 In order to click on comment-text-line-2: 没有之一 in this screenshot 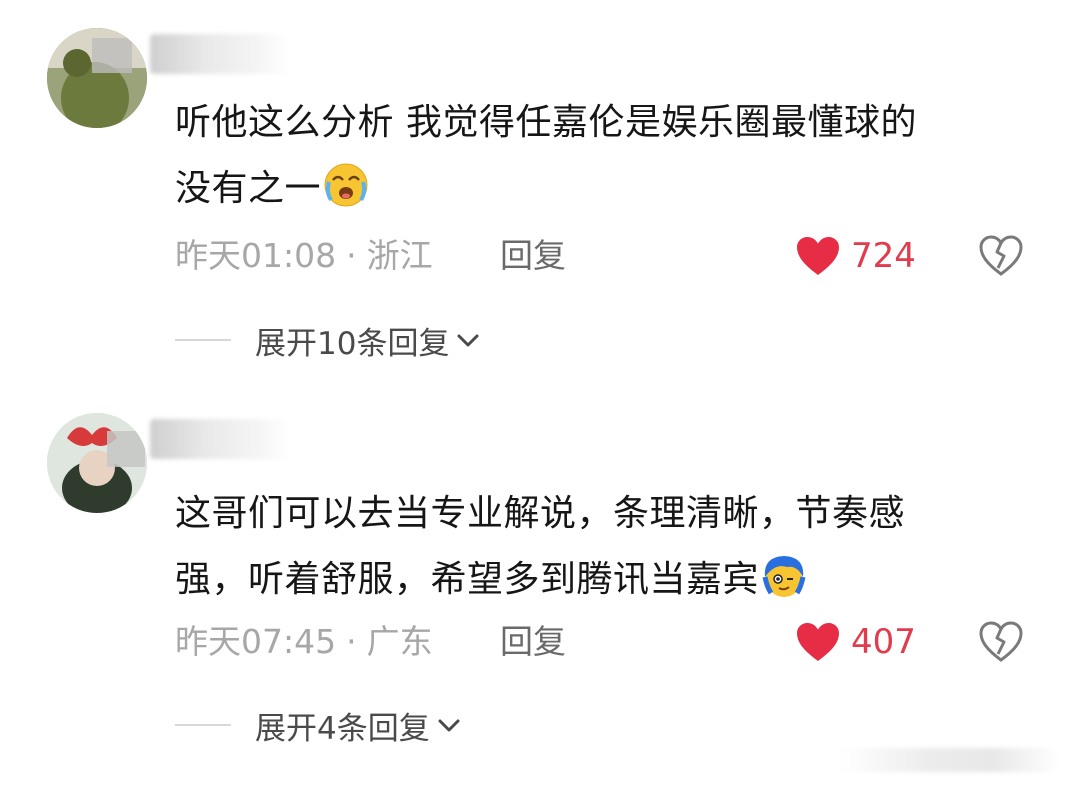, I will do `click(248, 188)`.